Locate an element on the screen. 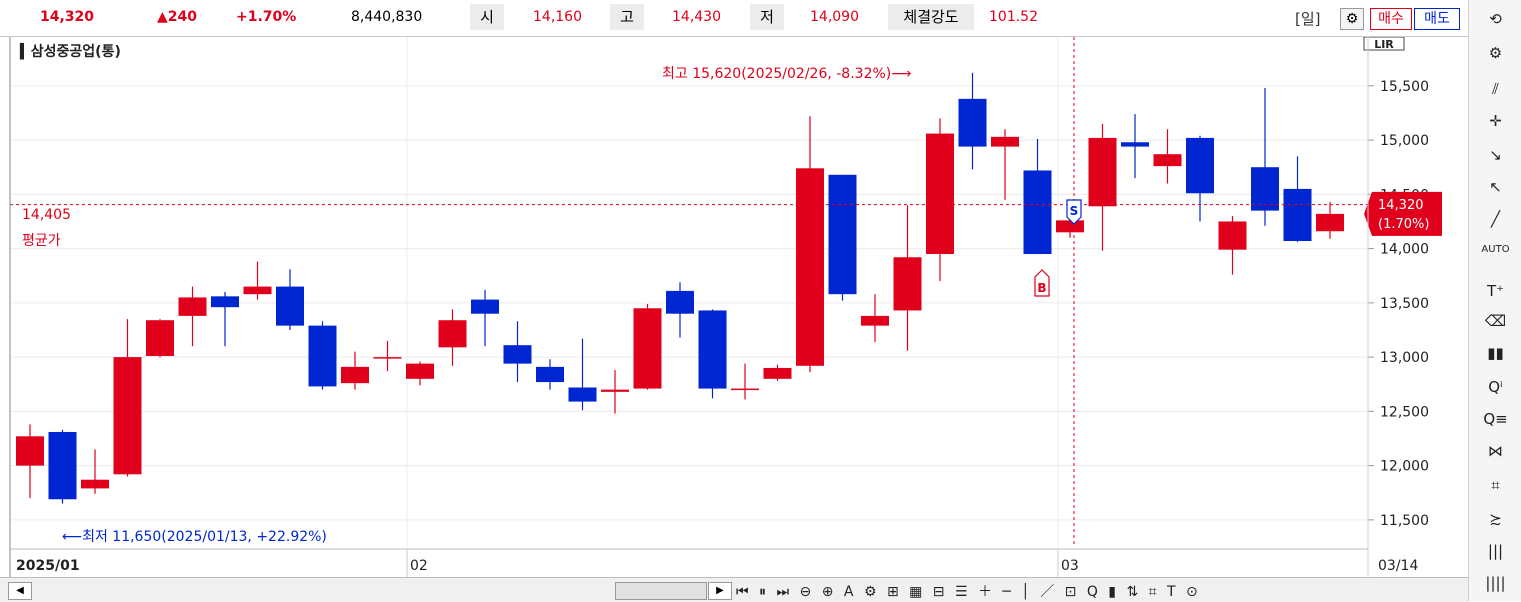  crosshair-tool-icon: ✛ is located at coordinates (1495, 121).